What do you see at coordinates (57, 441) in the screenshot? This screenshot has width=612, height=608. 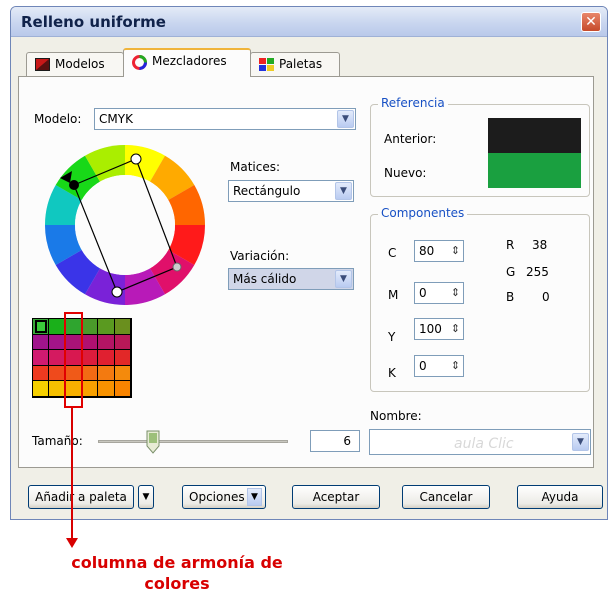 I see `size-label: Tamaño:` at bounding box center [57, 441].